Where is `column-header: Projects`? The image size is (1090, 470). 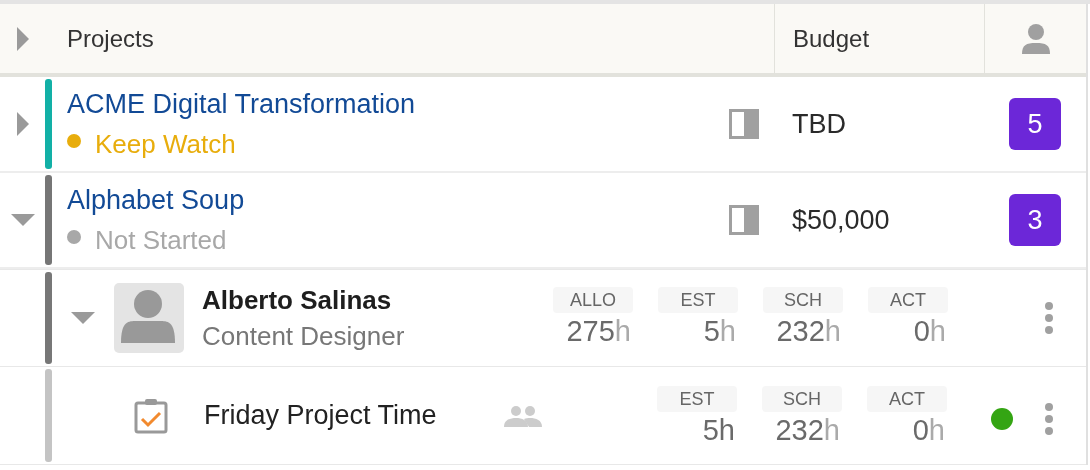 column-header: Projects is located at coordinates (110, 38).